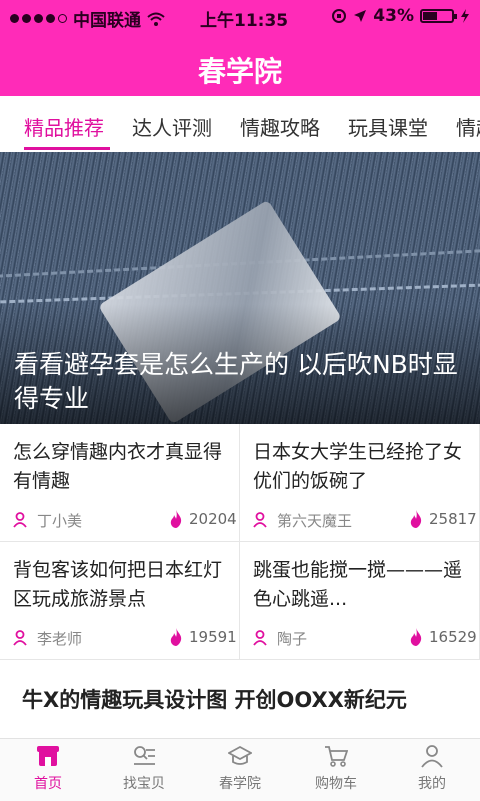 Image resolution: width=480 pixels, height=801 pixels. What do you see at coordinates (48, 756) in the screenshot?
I see `home-store-icon` at bounding box center [48, 756].